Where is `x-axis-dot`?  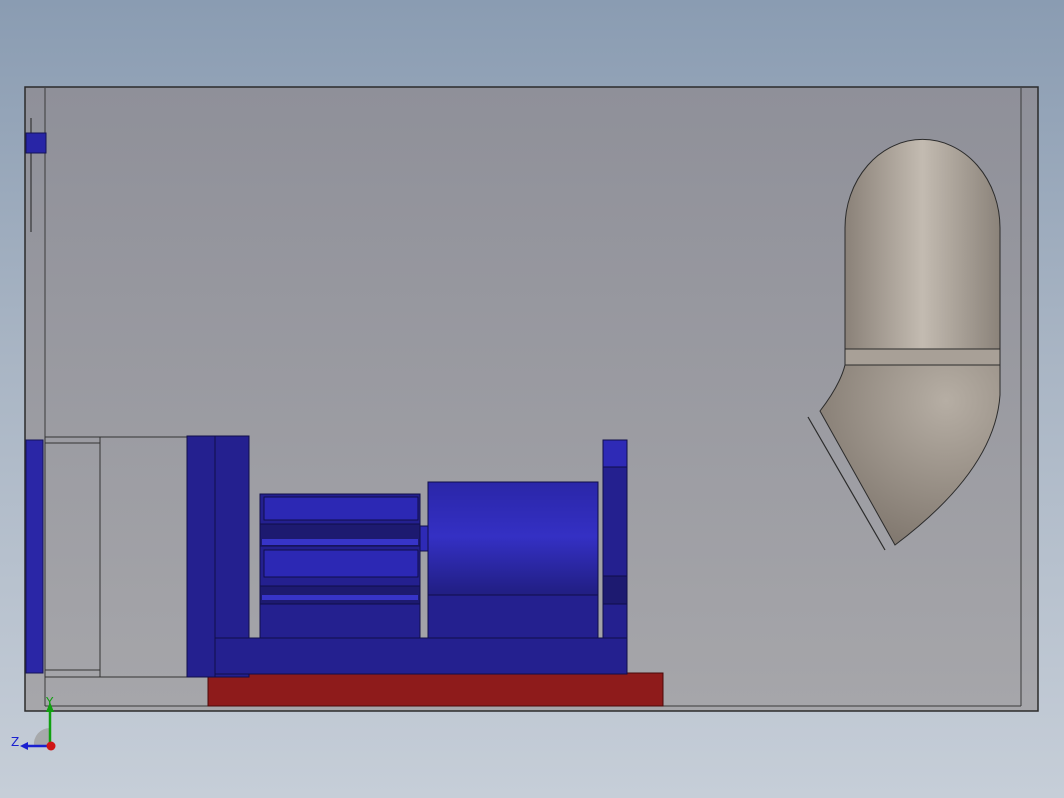 x-axis-dot is located at coordinates (51, 746).